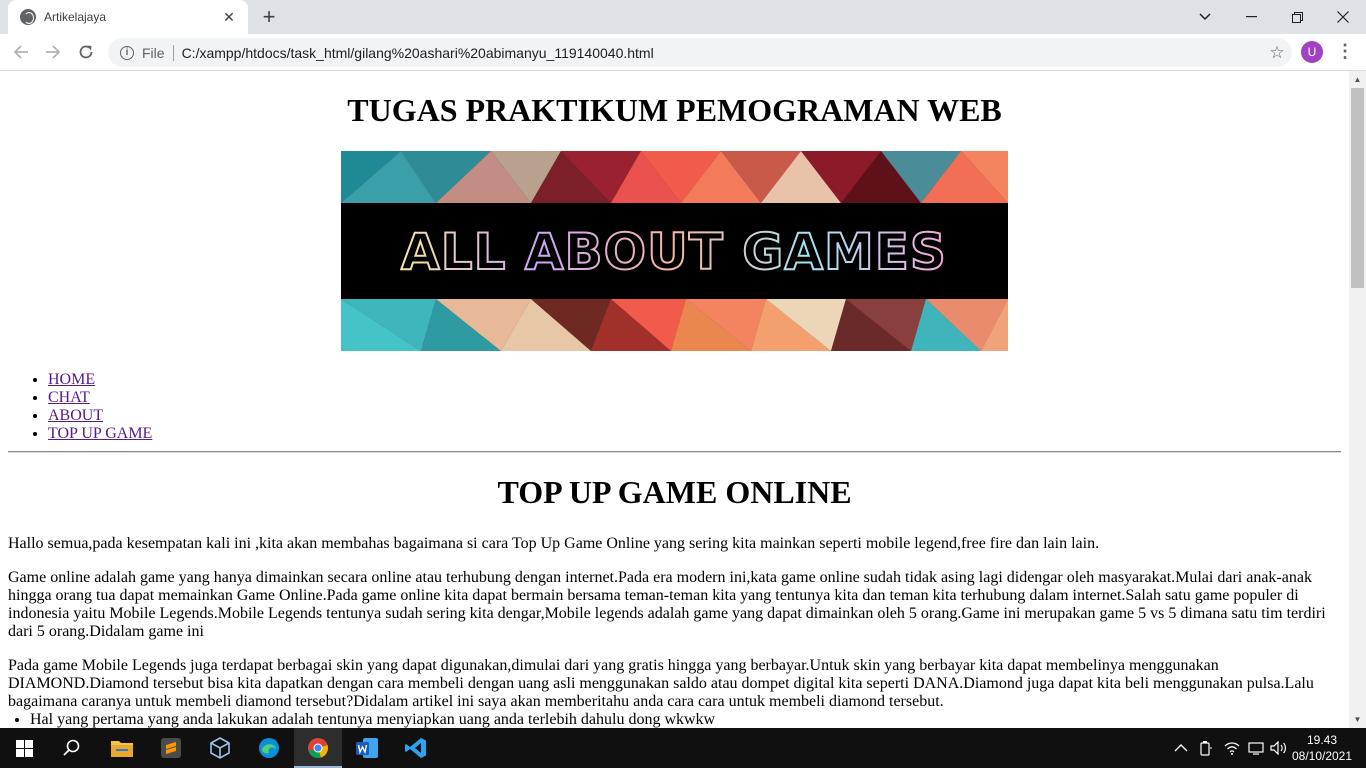 The height and width of the screenshot is (768, 1366). What do you see at coordinates (1322, 756) in the screenshot?
I see `clock-date: 08/10/2021` at bounding box center [1322, 756].